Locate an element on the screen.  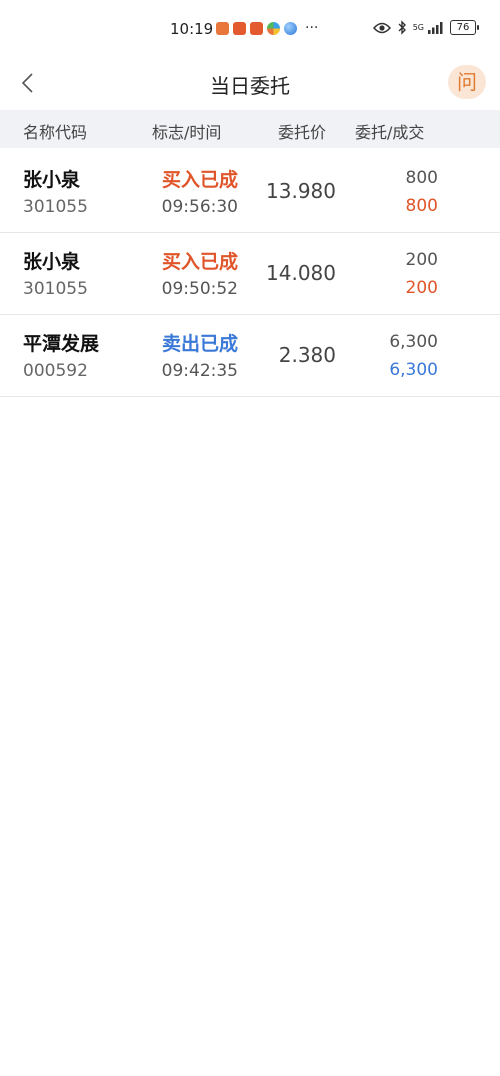
order-status: 卖出已成 is located at coordinates (199, 344).